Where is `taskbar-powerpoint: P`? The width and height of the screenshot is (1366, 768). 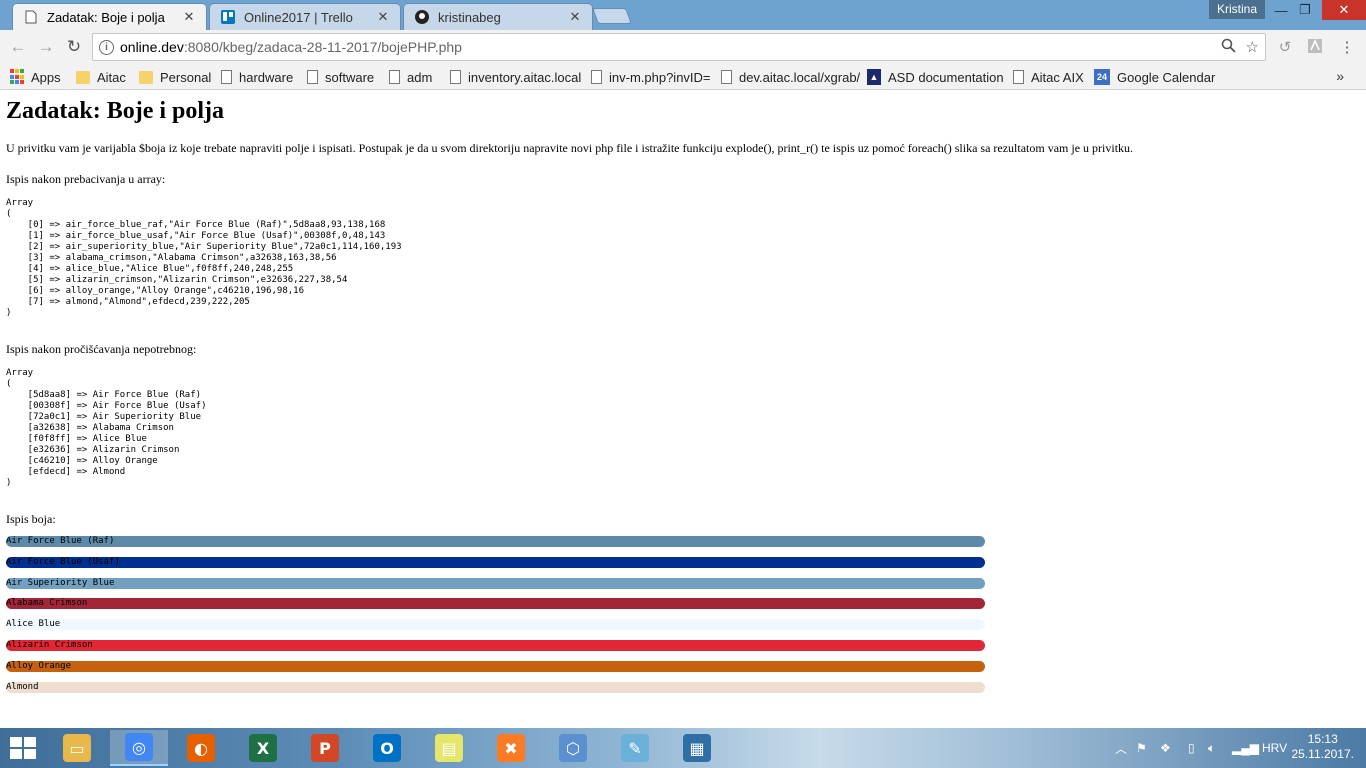
taskbar-powerpoint: P is located at coordinates (325, 748).